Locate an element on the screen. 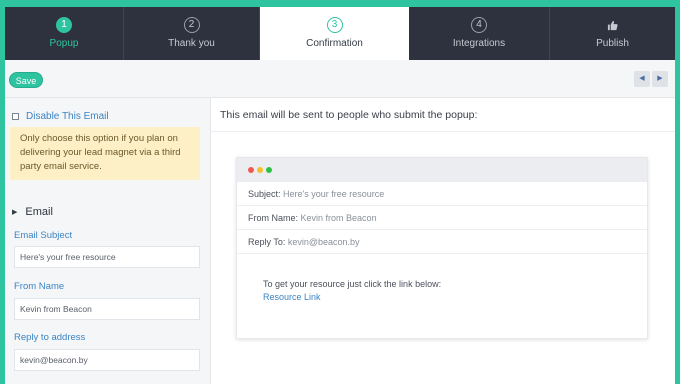  window-minimize-dot is located at coordinates (260, 170).